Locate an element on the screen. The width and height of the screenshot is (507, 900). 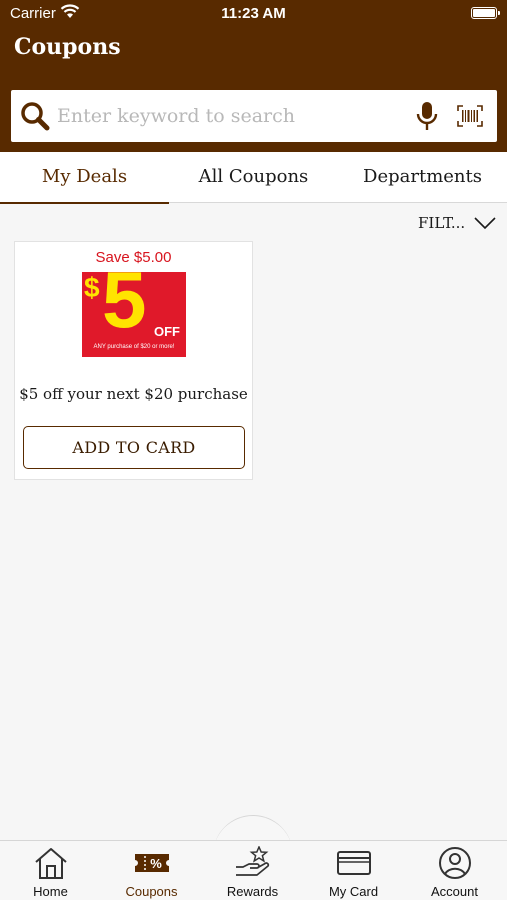
microphone-icon is located at coordinates (427, 116).